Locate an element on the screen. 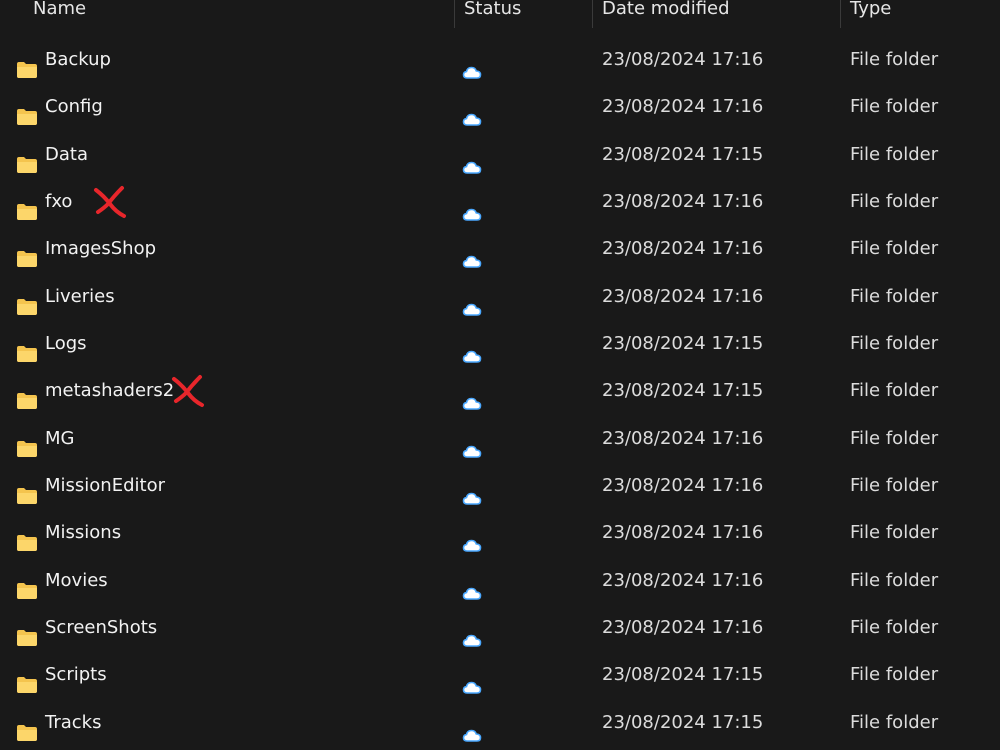 The image size is (1000, 750). list-item: metashaders2 23/08/2024 17:15 File folder is located at coordinates (500, 390).